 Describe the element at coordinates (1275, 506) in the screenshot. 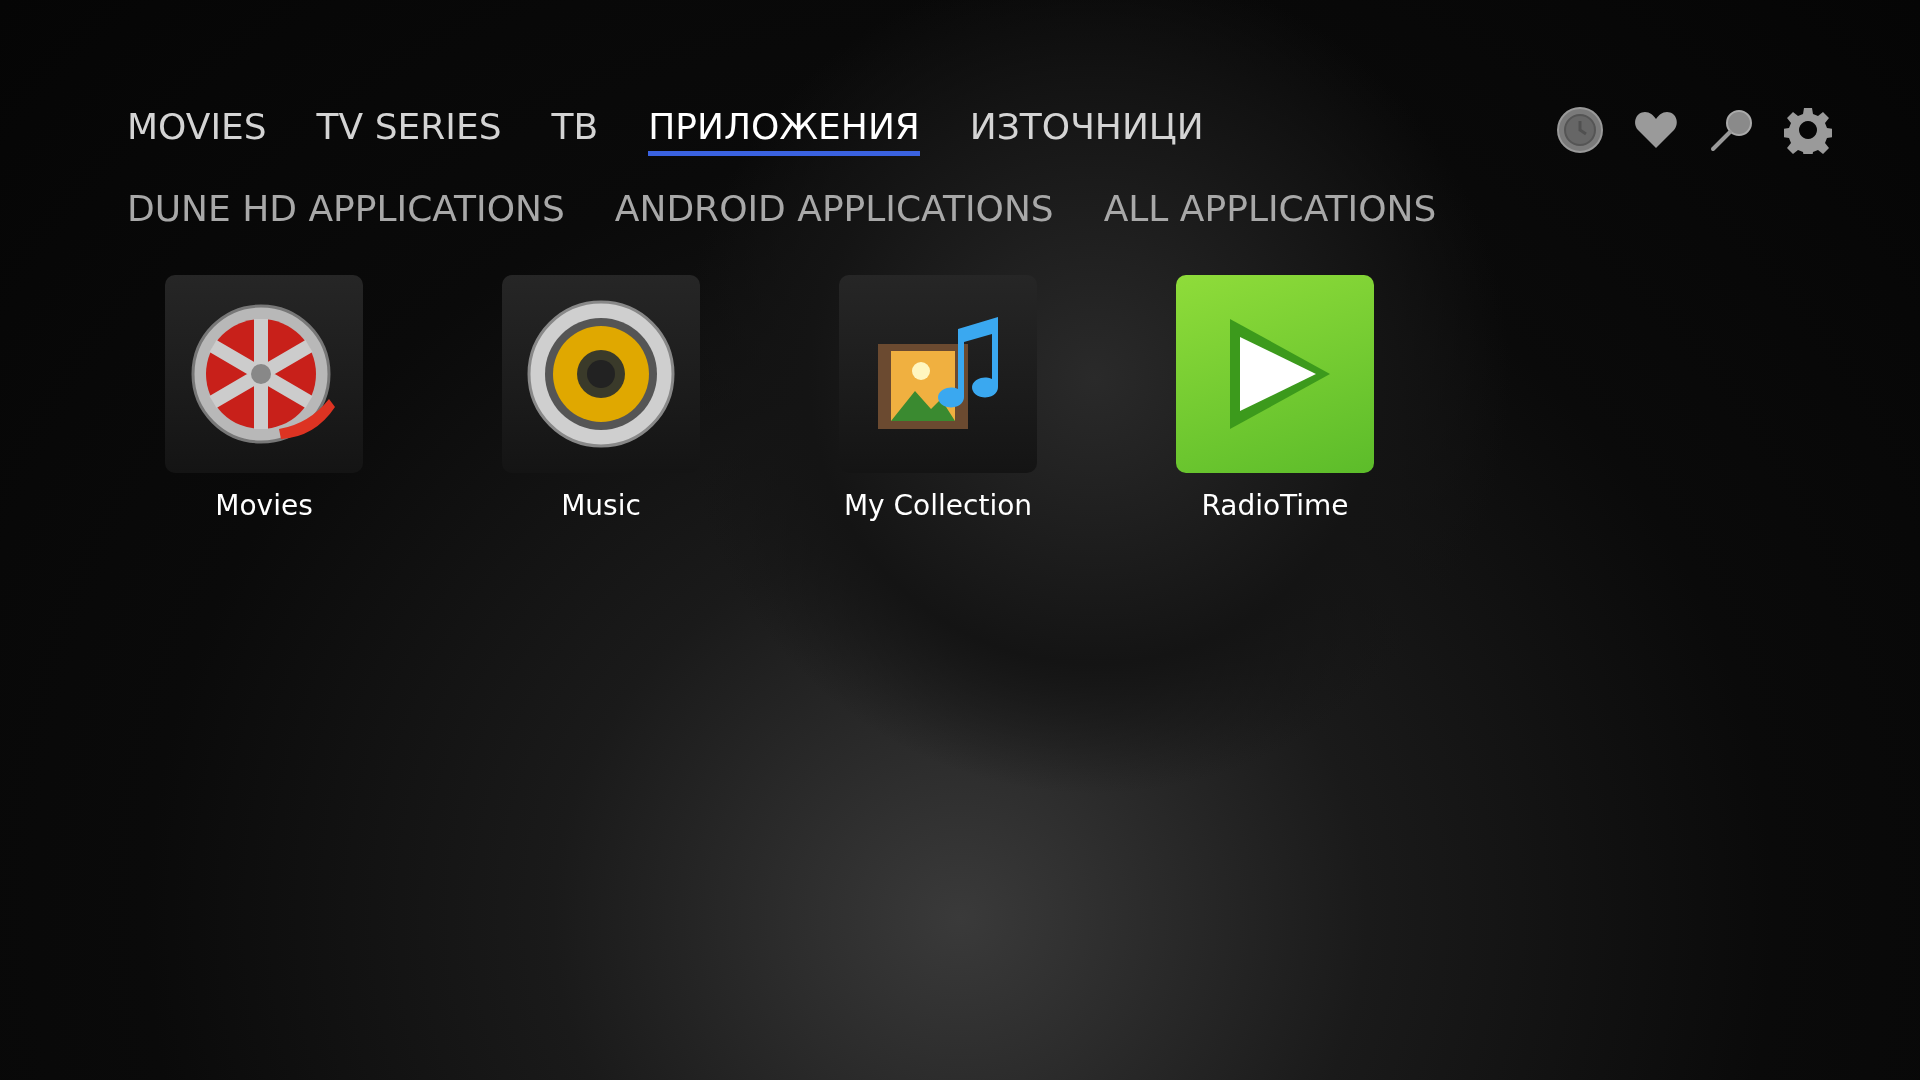

I see `app-label: RadioTime` at that location.